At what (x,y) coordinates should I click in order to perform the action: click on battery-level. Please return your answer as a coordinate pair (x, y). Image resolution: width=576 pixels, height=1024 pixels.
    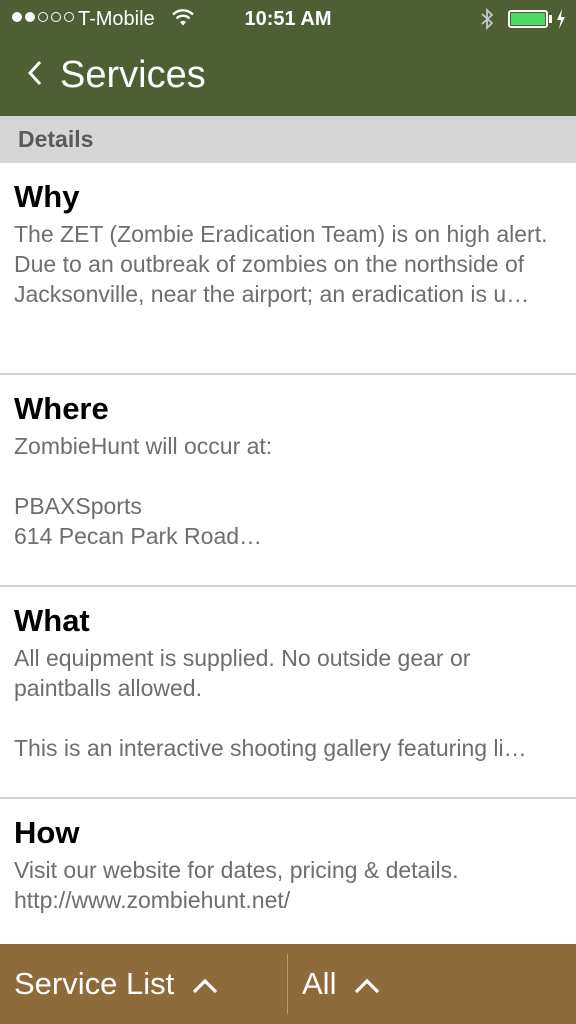
    Looking at the image, I should click on (528, 19).